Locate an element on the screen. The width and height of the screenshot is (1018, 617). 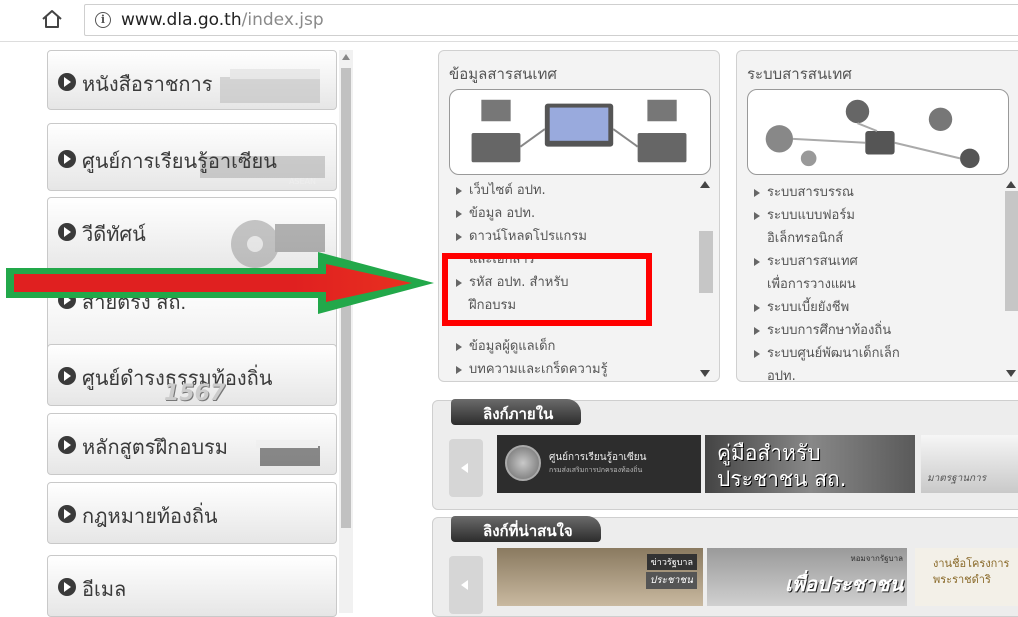
government-news-banner: ข่าวรัฐบาล ประชาชน is located at coordinates (600, 577).